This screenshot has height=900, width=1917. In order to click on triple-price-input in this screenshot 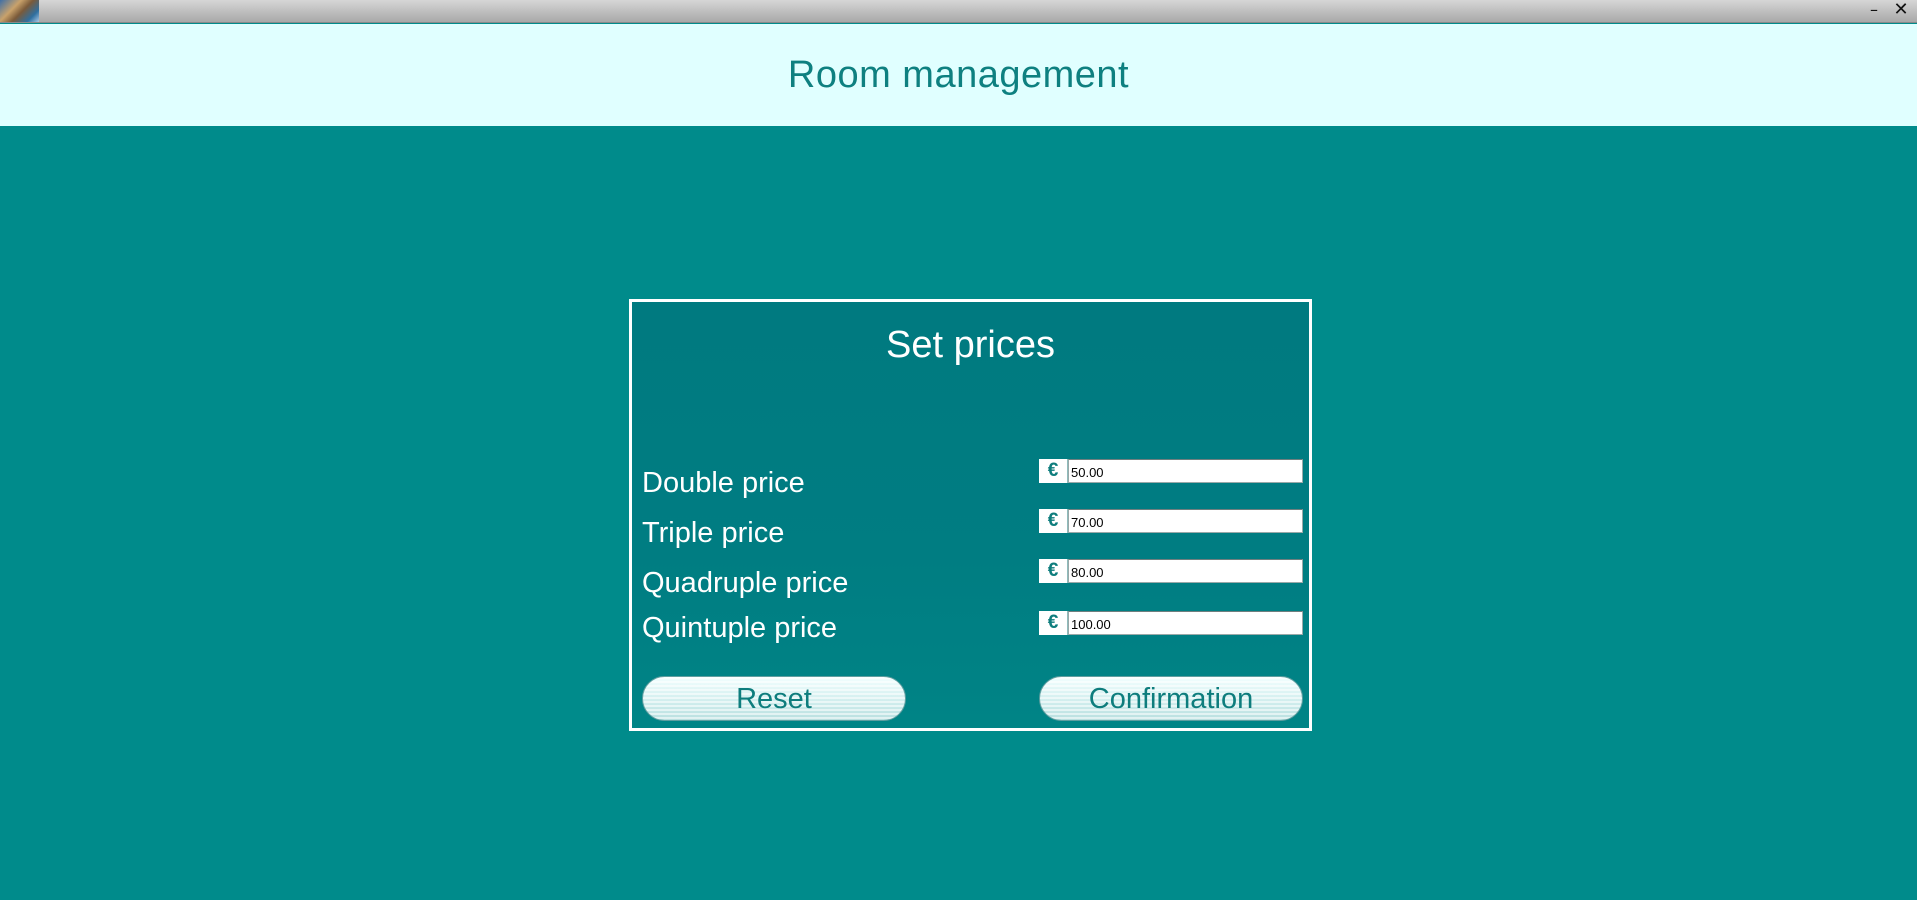, I will do `click(1185, 521)`.